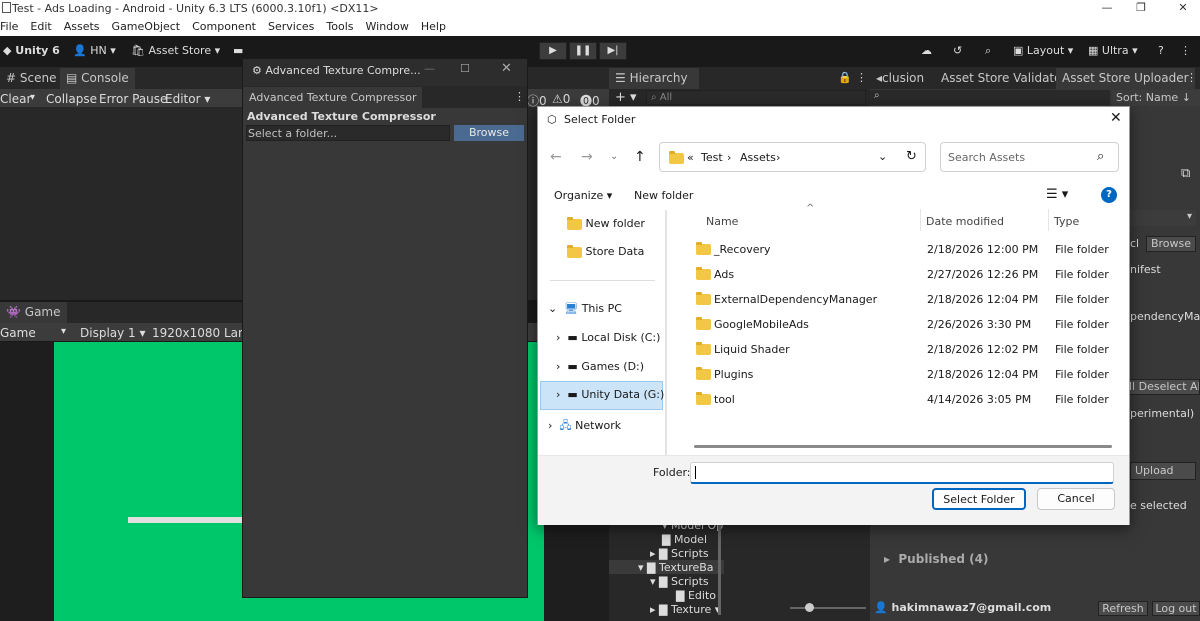 The image size is (1200, 621). I want to click on new-folder-button: New folder, so click(663, 195).